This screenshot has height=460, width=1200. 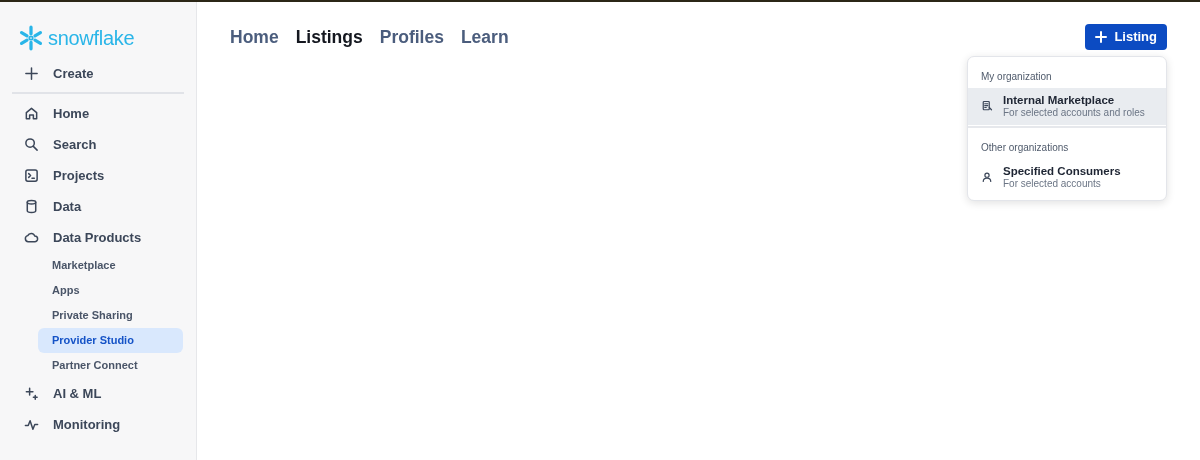 I want to click on menu-section-heading: Other organizations, so click(x=1025, y=147).